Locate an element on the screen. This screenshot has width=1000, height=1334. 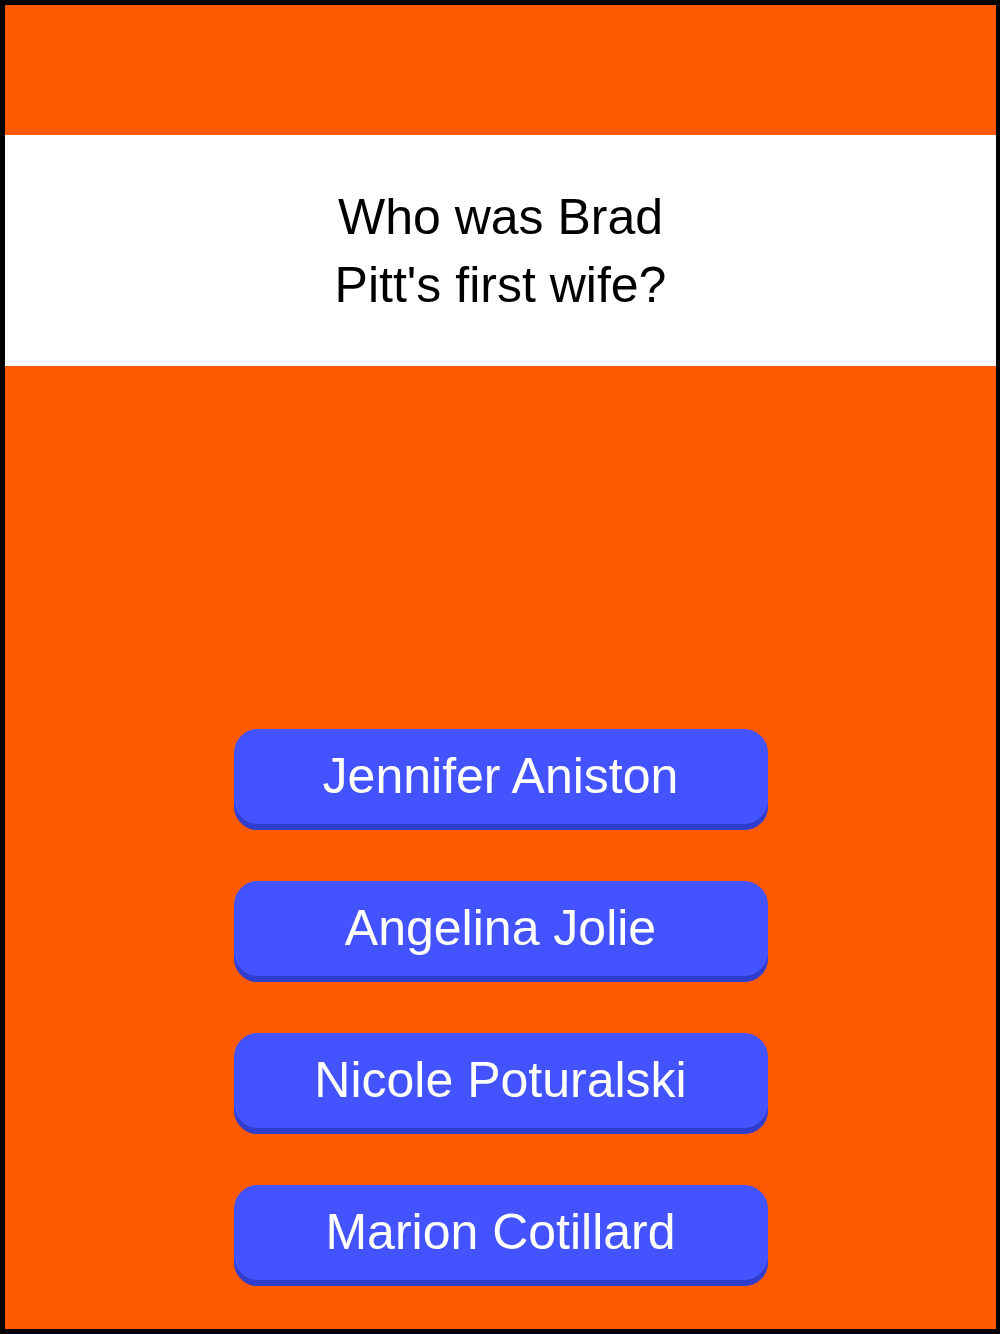
answer-button: Jennifer Aniston is located at coordinates (500, 779).